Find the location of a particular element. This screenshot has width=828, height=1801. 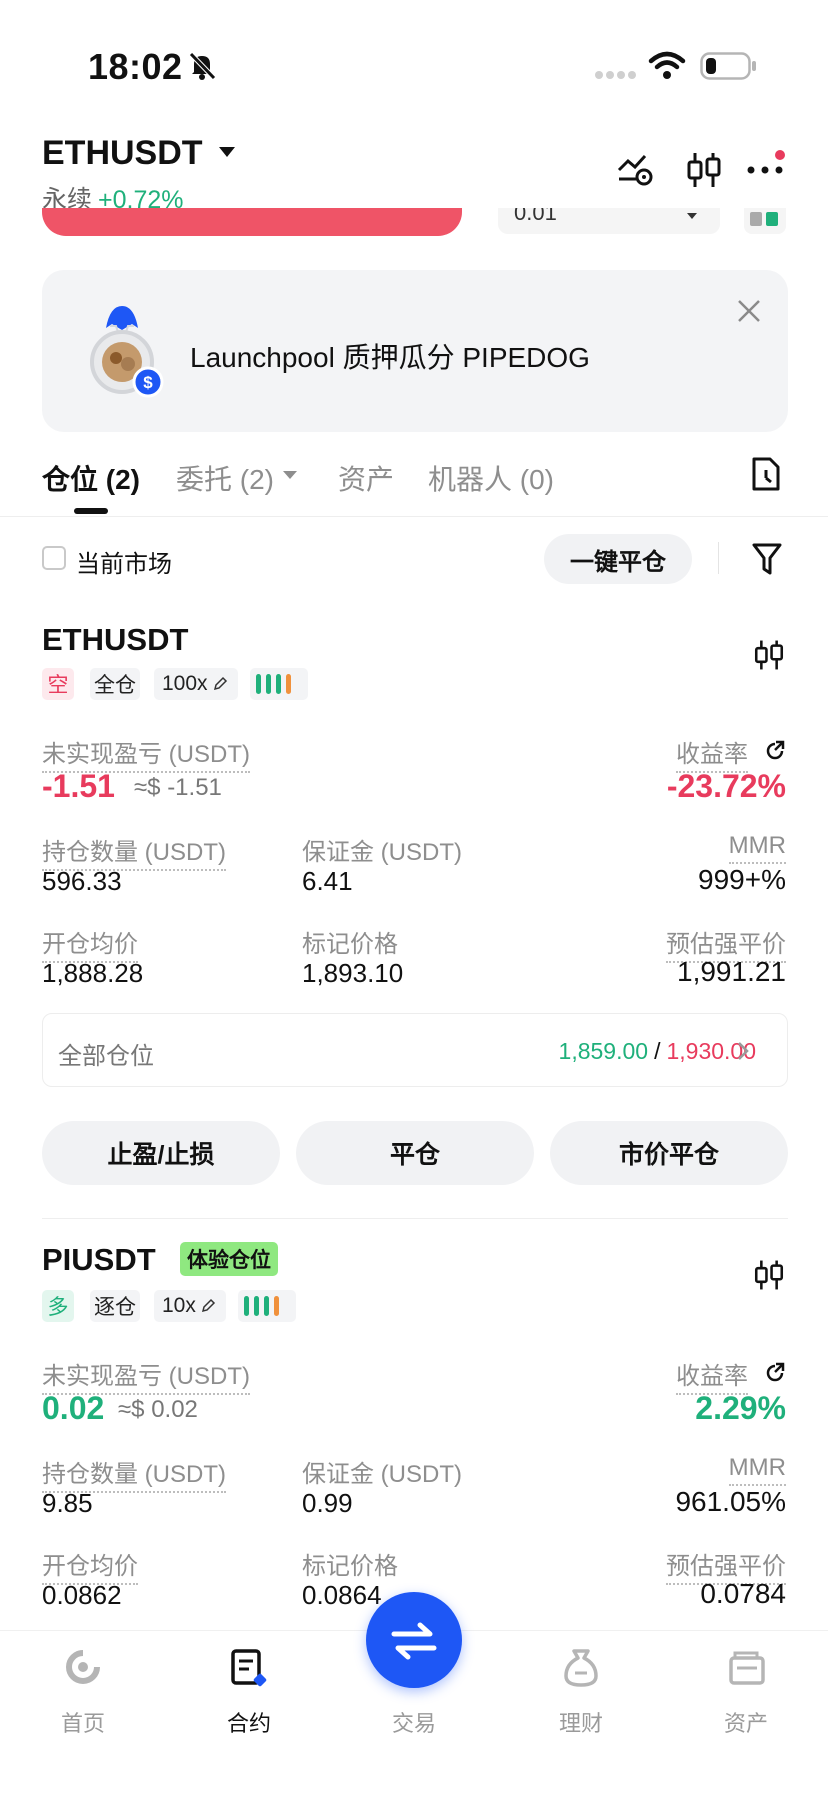

tp-value: 1,859.00 is located at coordinates (603, 1051).